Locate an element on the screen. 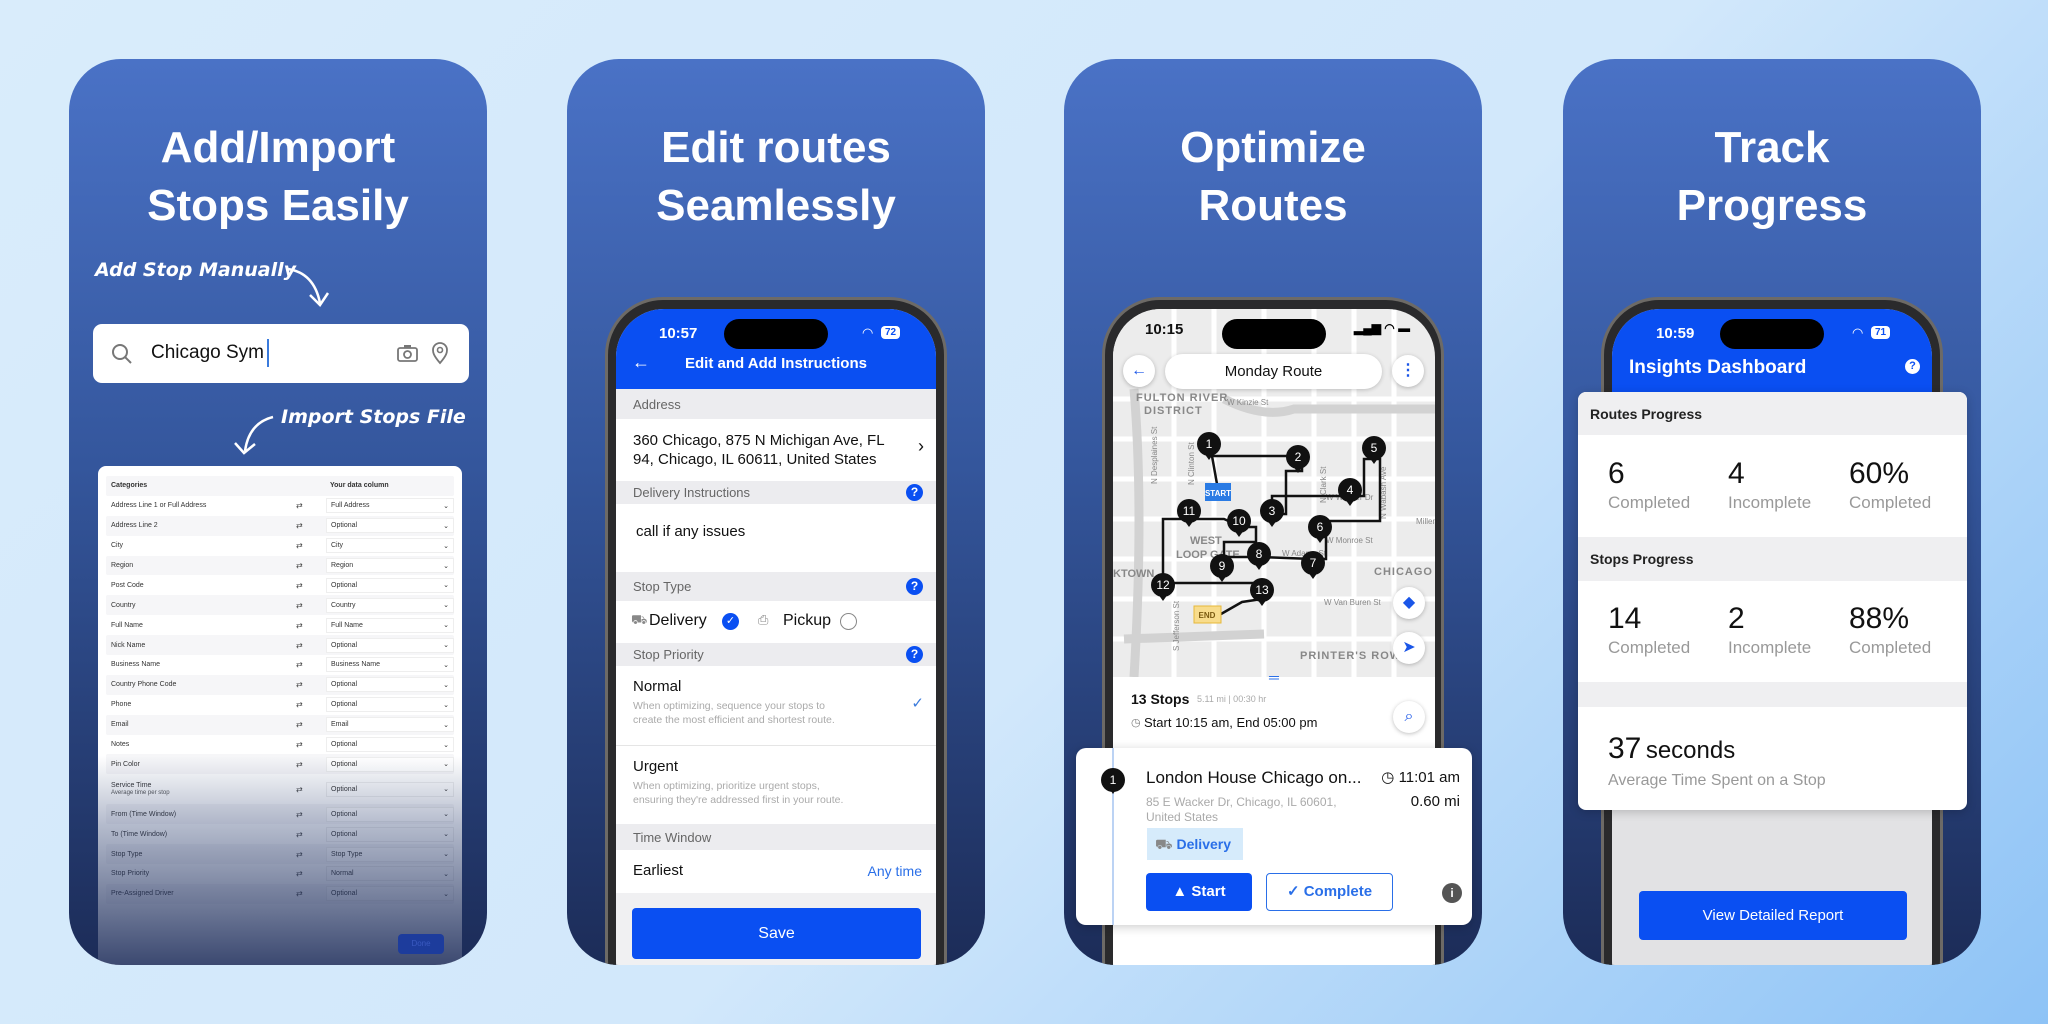 This screenshot has height=1024, width=2048. route-name-pill: Monday Route is located at coordinates (1273, 371).